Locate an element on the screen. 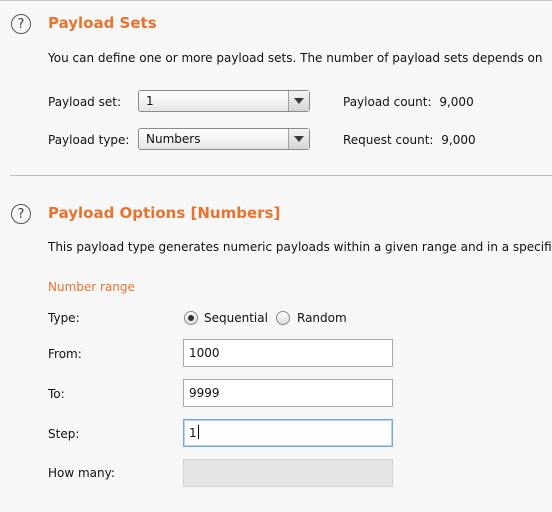 This screenshot has width=552, height=512. payload-set-select: 1 is located at coordinates (224, 101).